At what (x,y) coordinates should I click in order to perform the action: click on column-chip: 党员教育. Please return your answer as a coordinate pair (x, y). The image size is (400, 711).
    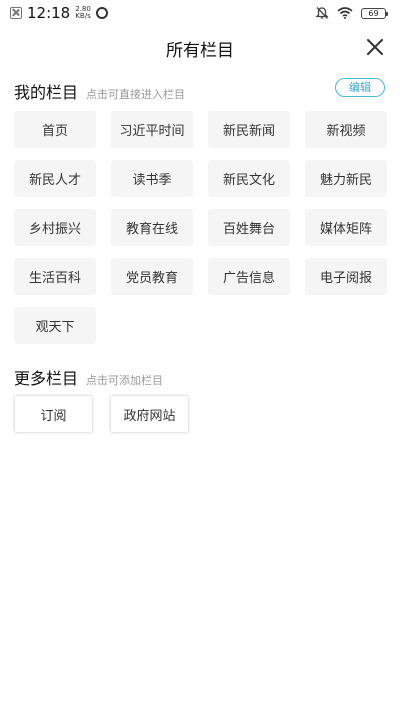
    Looking at the image, I should click on (152, 276).